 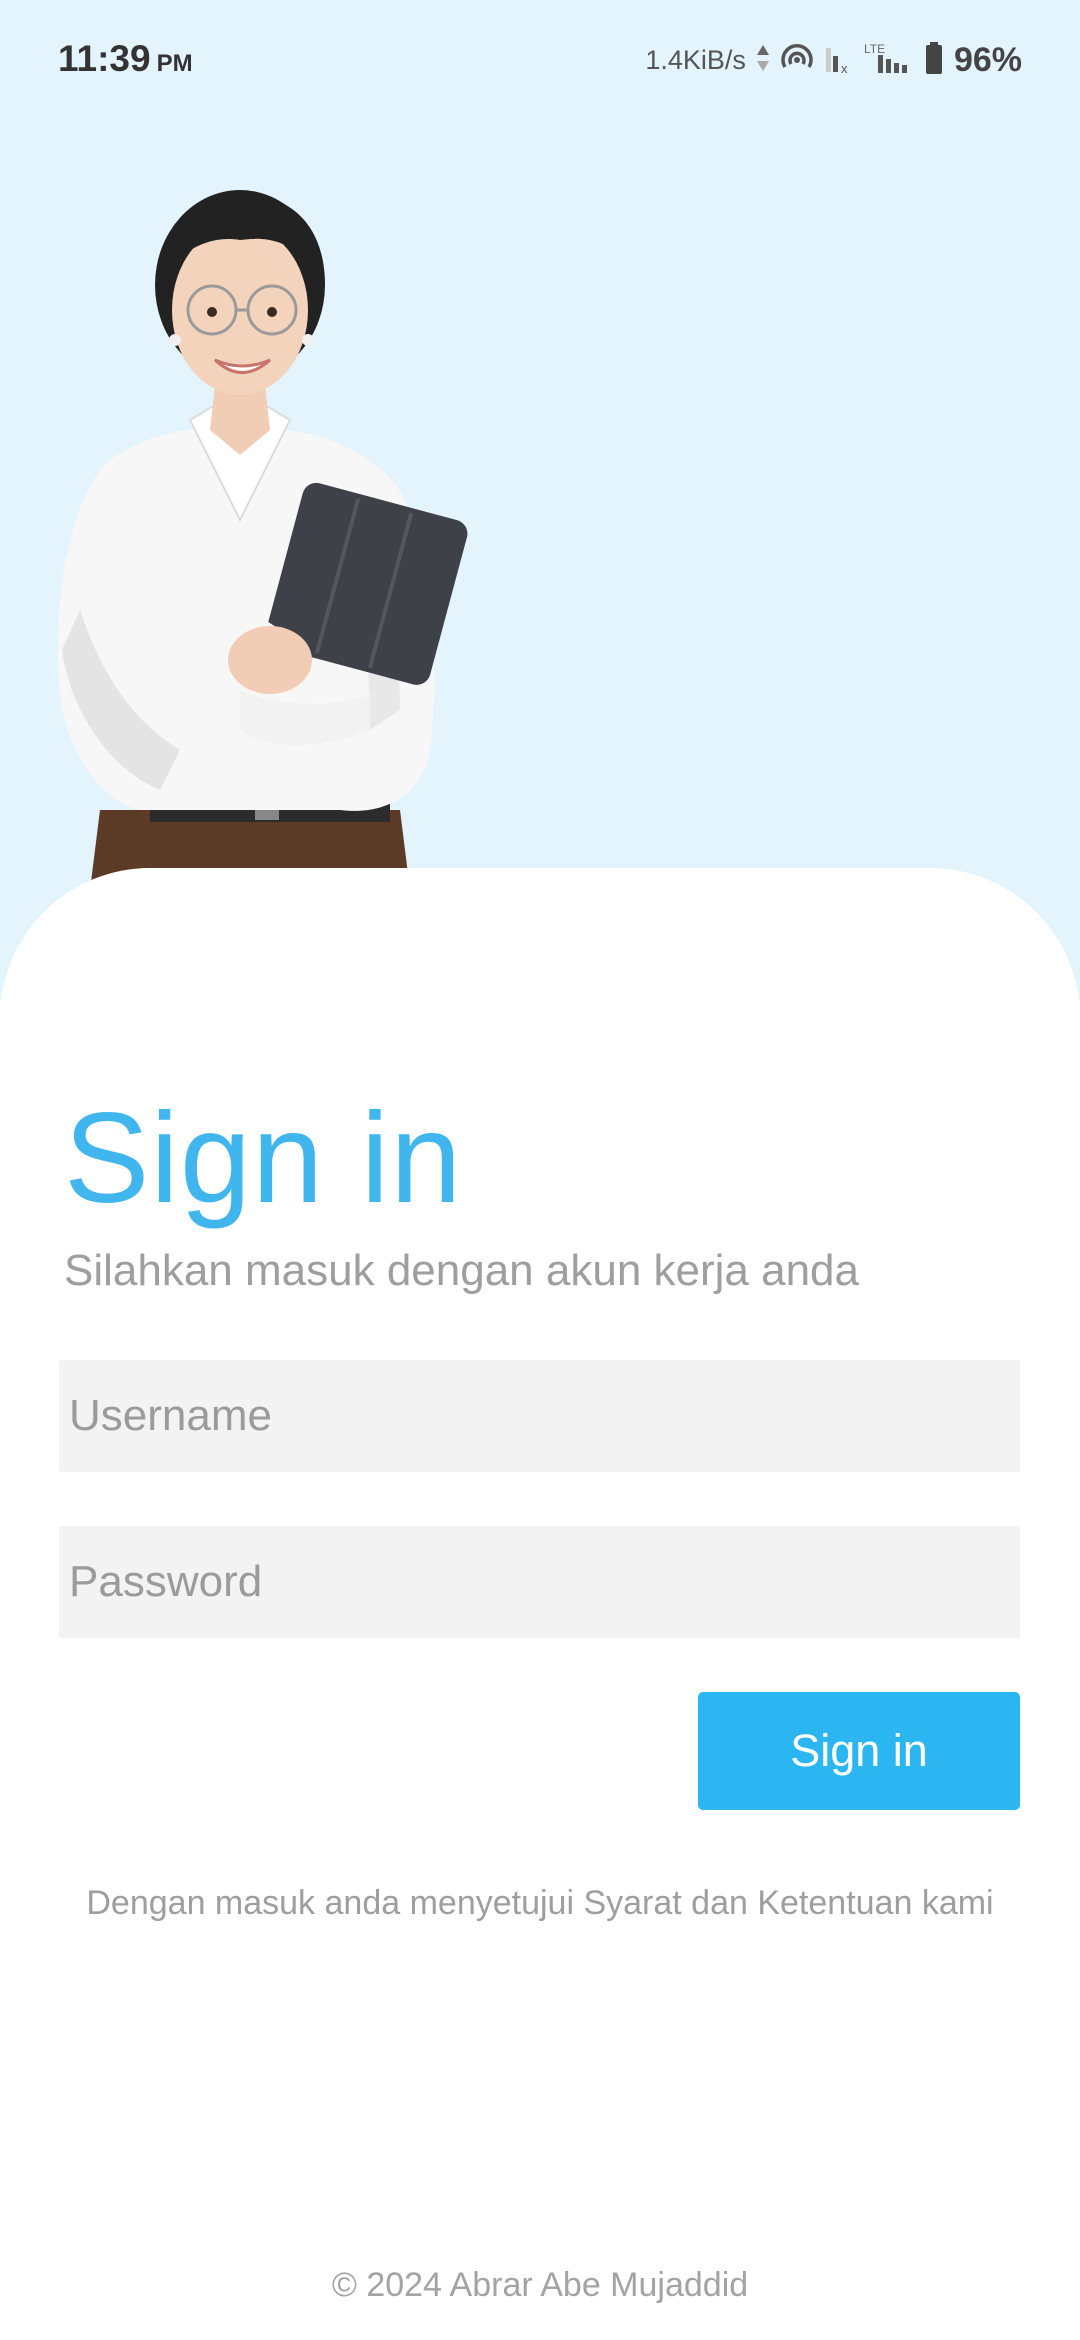 What do you see at coordinates (539, 1582) in the screenshot?
I see `password-input` at bounding box center [539, 1582].